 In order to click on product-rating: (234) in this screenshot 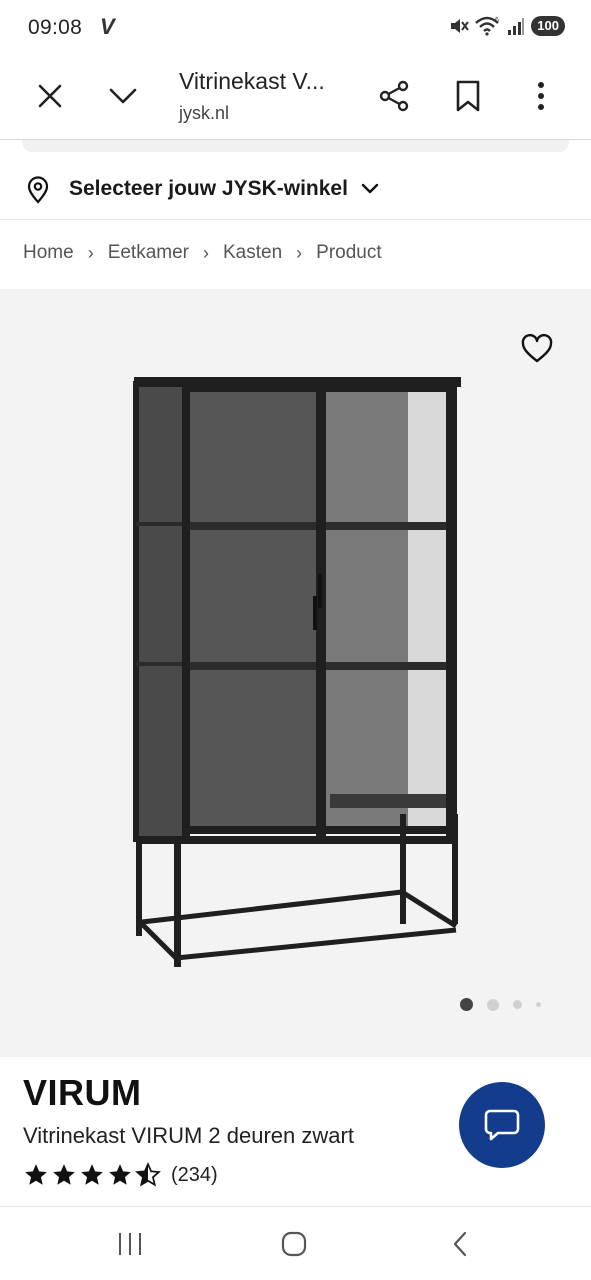, I will do `click(120, 1175)`.